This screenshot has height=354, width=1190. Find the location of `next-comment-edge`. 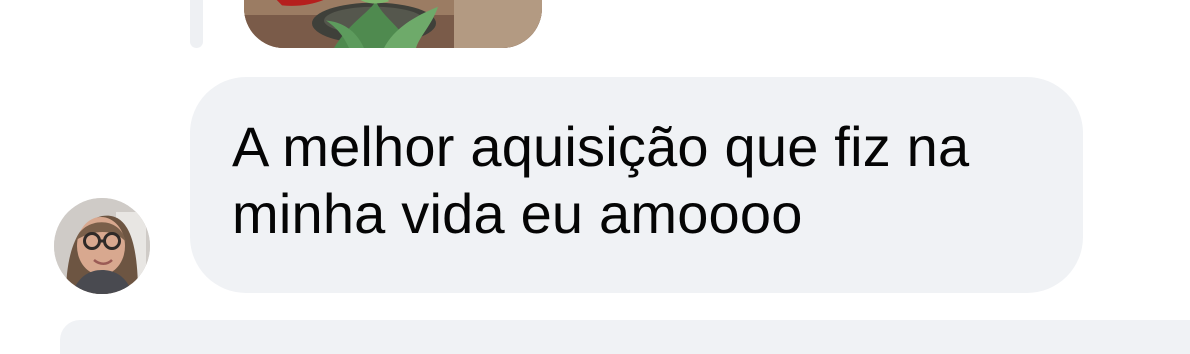

next-comment-edge is located at coordinates (625, 337).